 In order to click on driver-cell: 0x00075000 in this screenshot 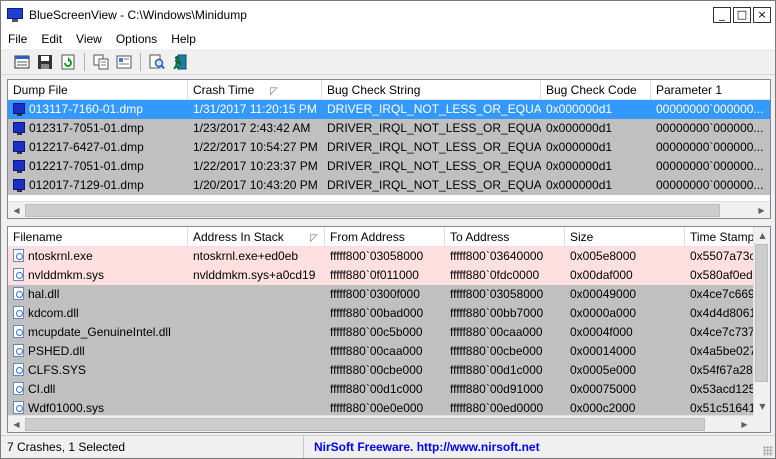, I will do `click(625, 389)`.